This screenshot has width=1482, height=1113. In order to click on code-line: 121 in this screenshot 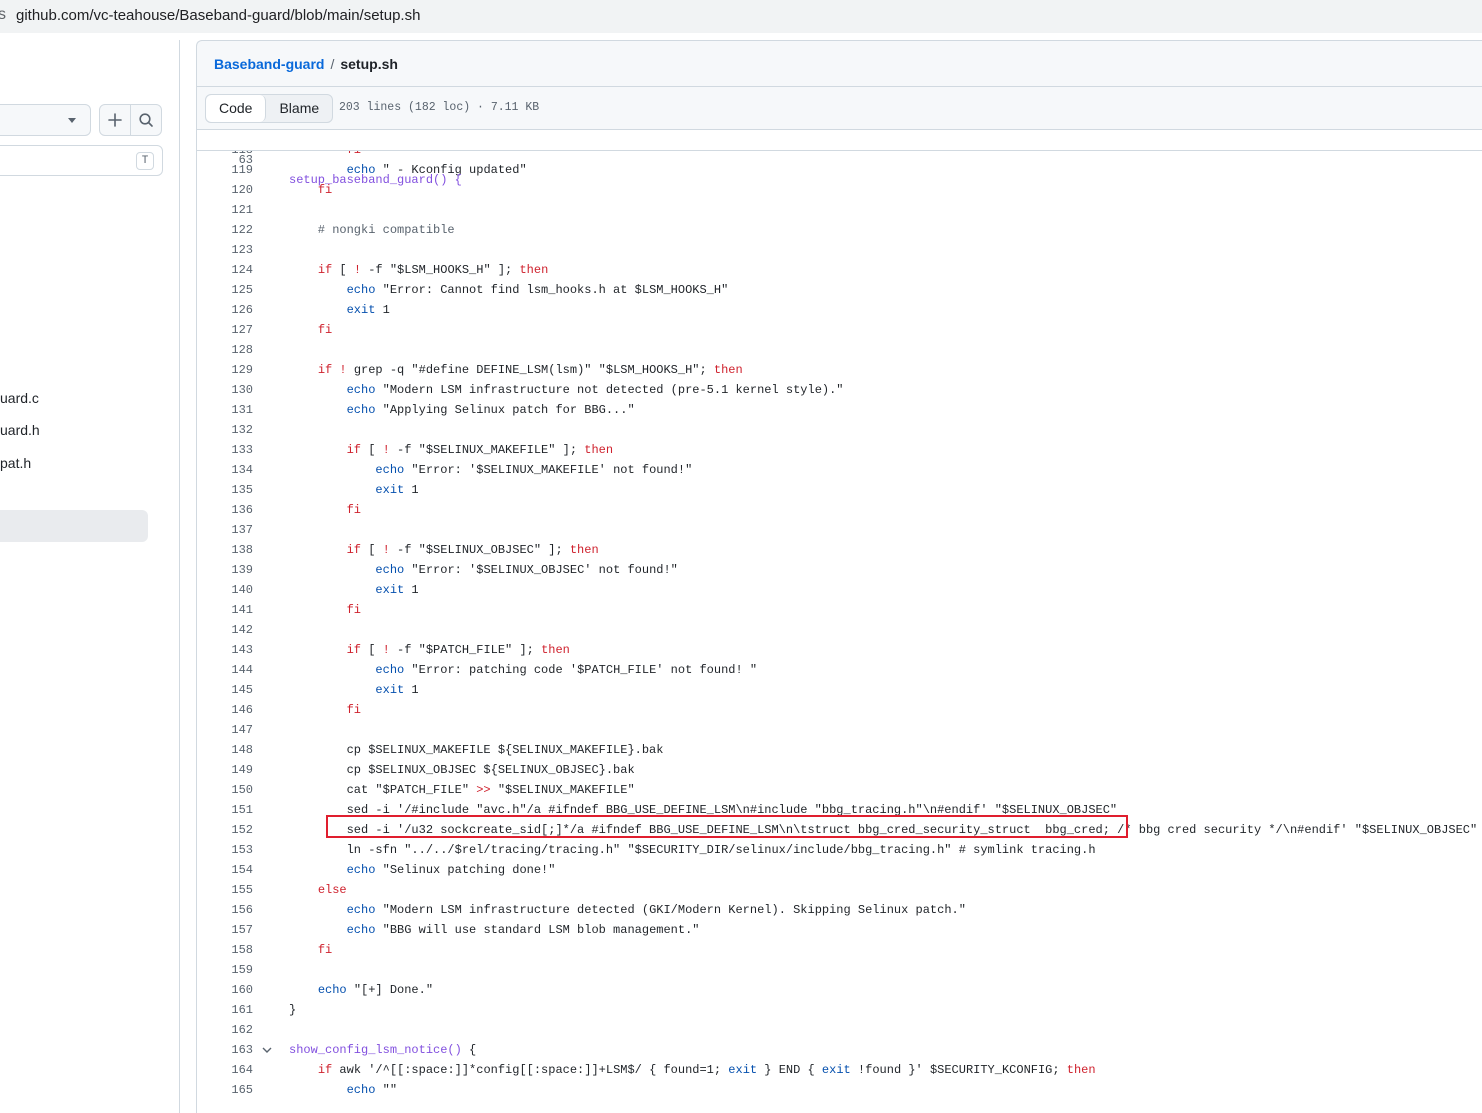, I will do `click(839, 210)`.